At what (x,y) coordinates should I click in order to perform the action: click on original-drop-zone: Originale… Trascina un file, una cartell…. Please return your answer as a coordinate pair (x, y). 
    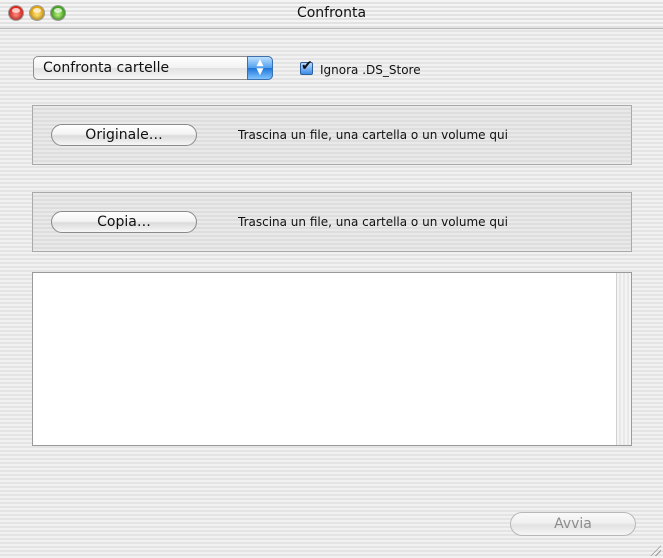
    Looking at the image, I should click on (332, 135).